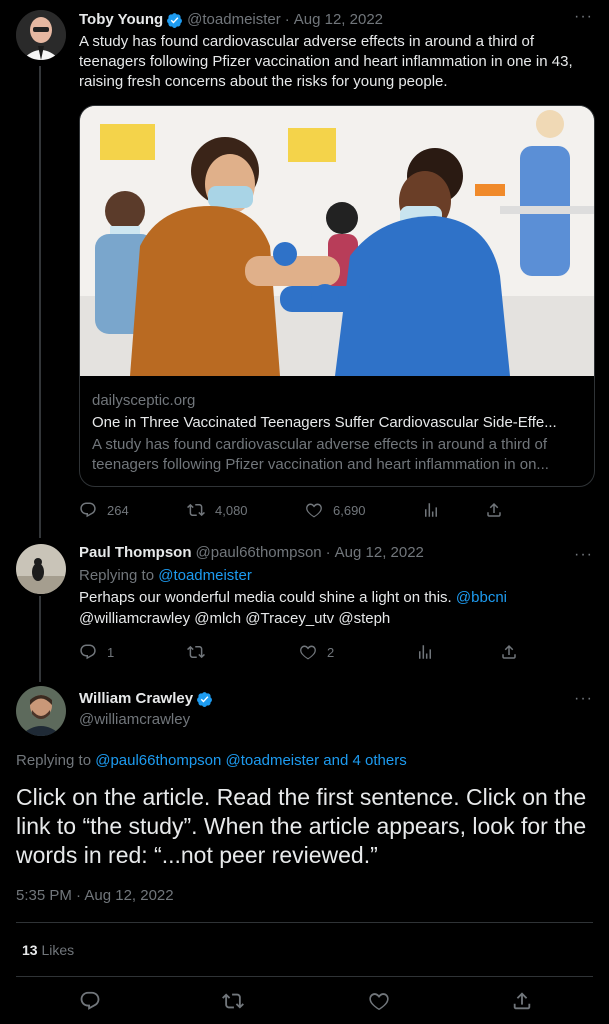  I want to click on author-name: Paul Thompson, so click(135, 553).